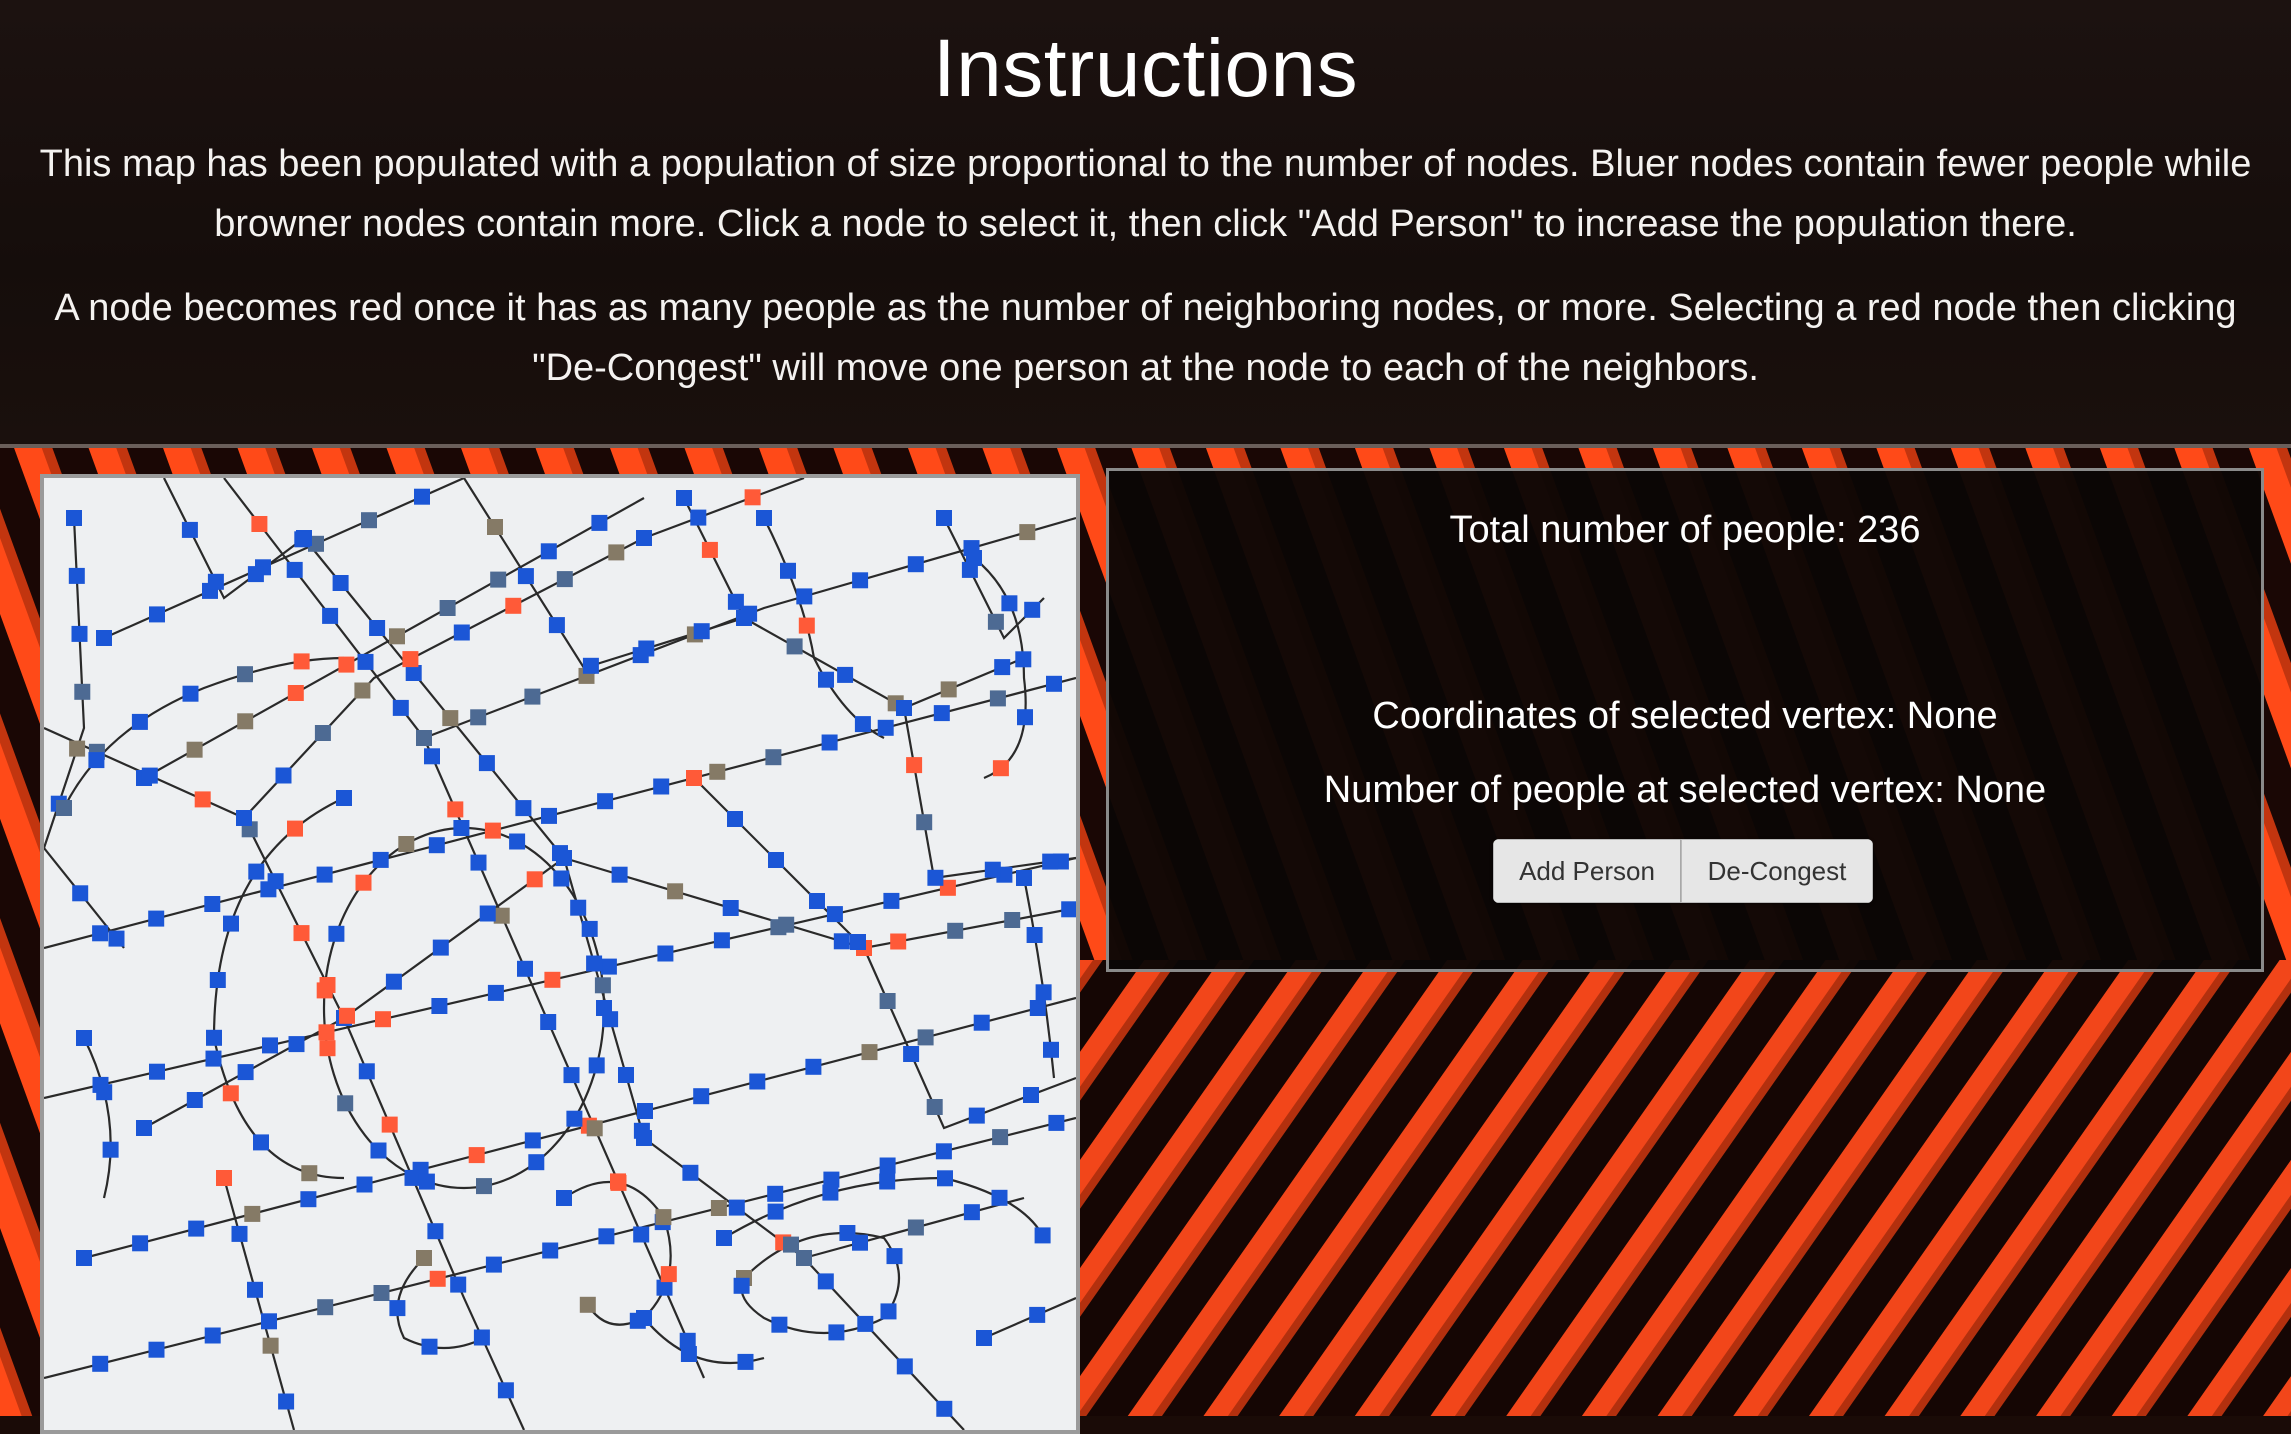  Describe the element at coordinates (1587, 871) in the screenshot. I see `add-person-button: Add Person` at that location.